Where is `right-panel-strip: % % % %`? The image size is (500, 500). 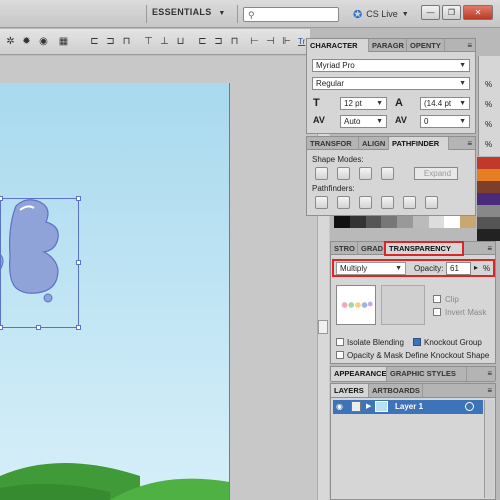 right-panel-strip: % % % % is located at coordinates (489, 106).